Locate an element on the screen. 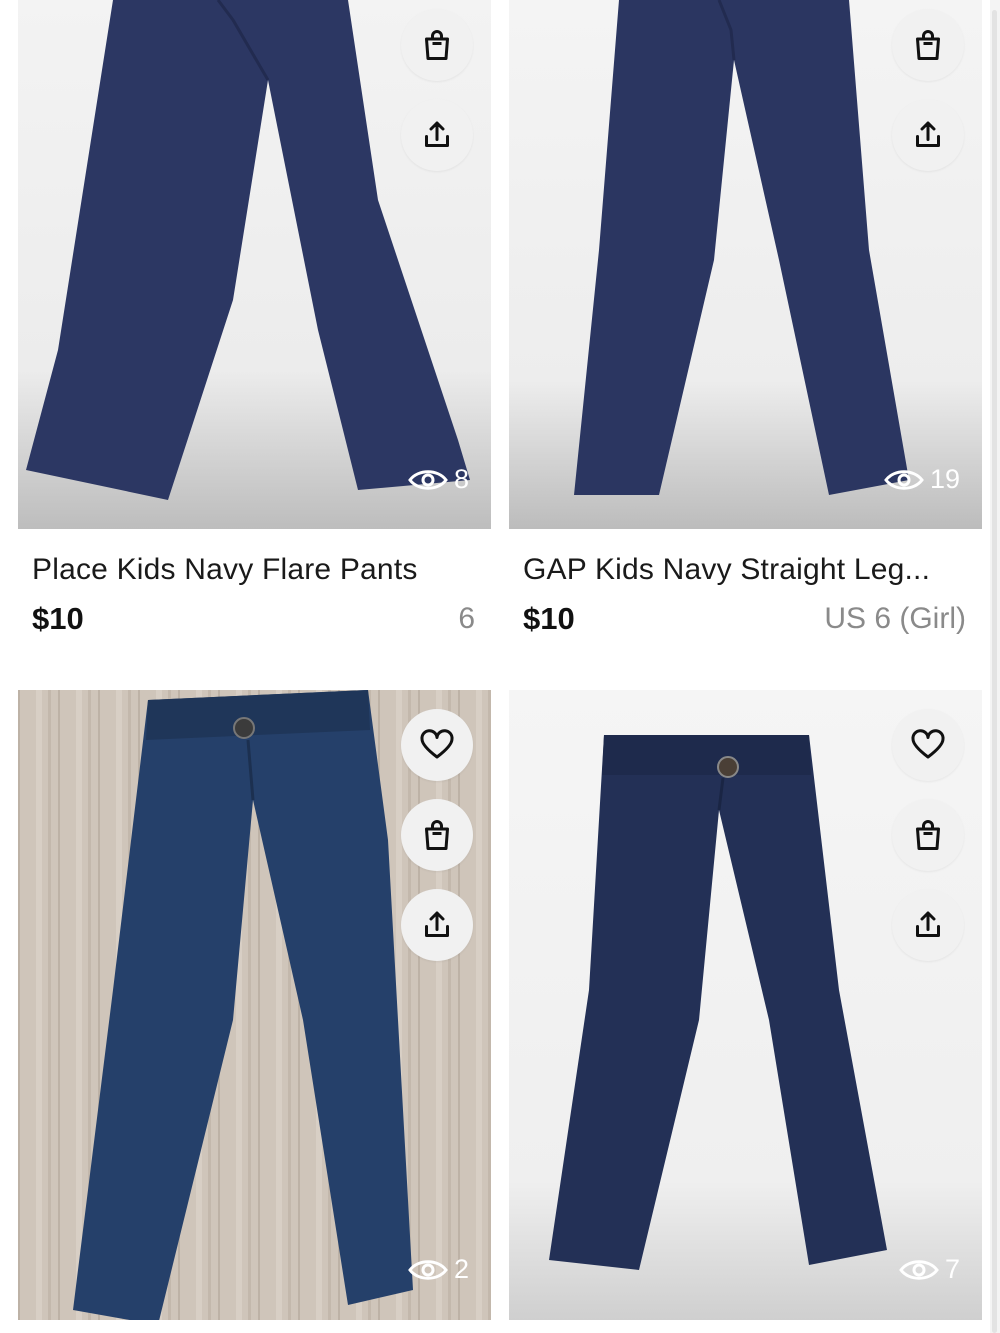 The image size is (1000, 1333). listing-title: Place Kids Navy Flare Pants is located at coordinates (254, 570).